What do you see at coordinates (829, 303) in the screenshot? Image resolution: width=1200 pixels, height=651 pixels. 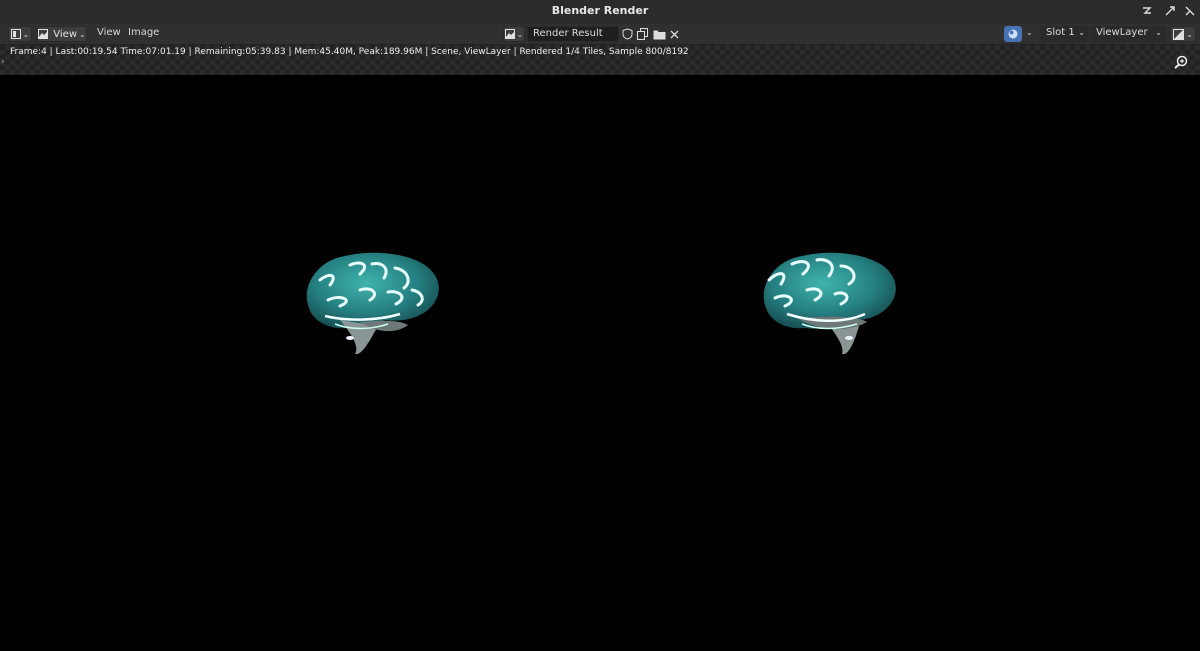 I see `brain-render-right` at bounding box center [829, 303].